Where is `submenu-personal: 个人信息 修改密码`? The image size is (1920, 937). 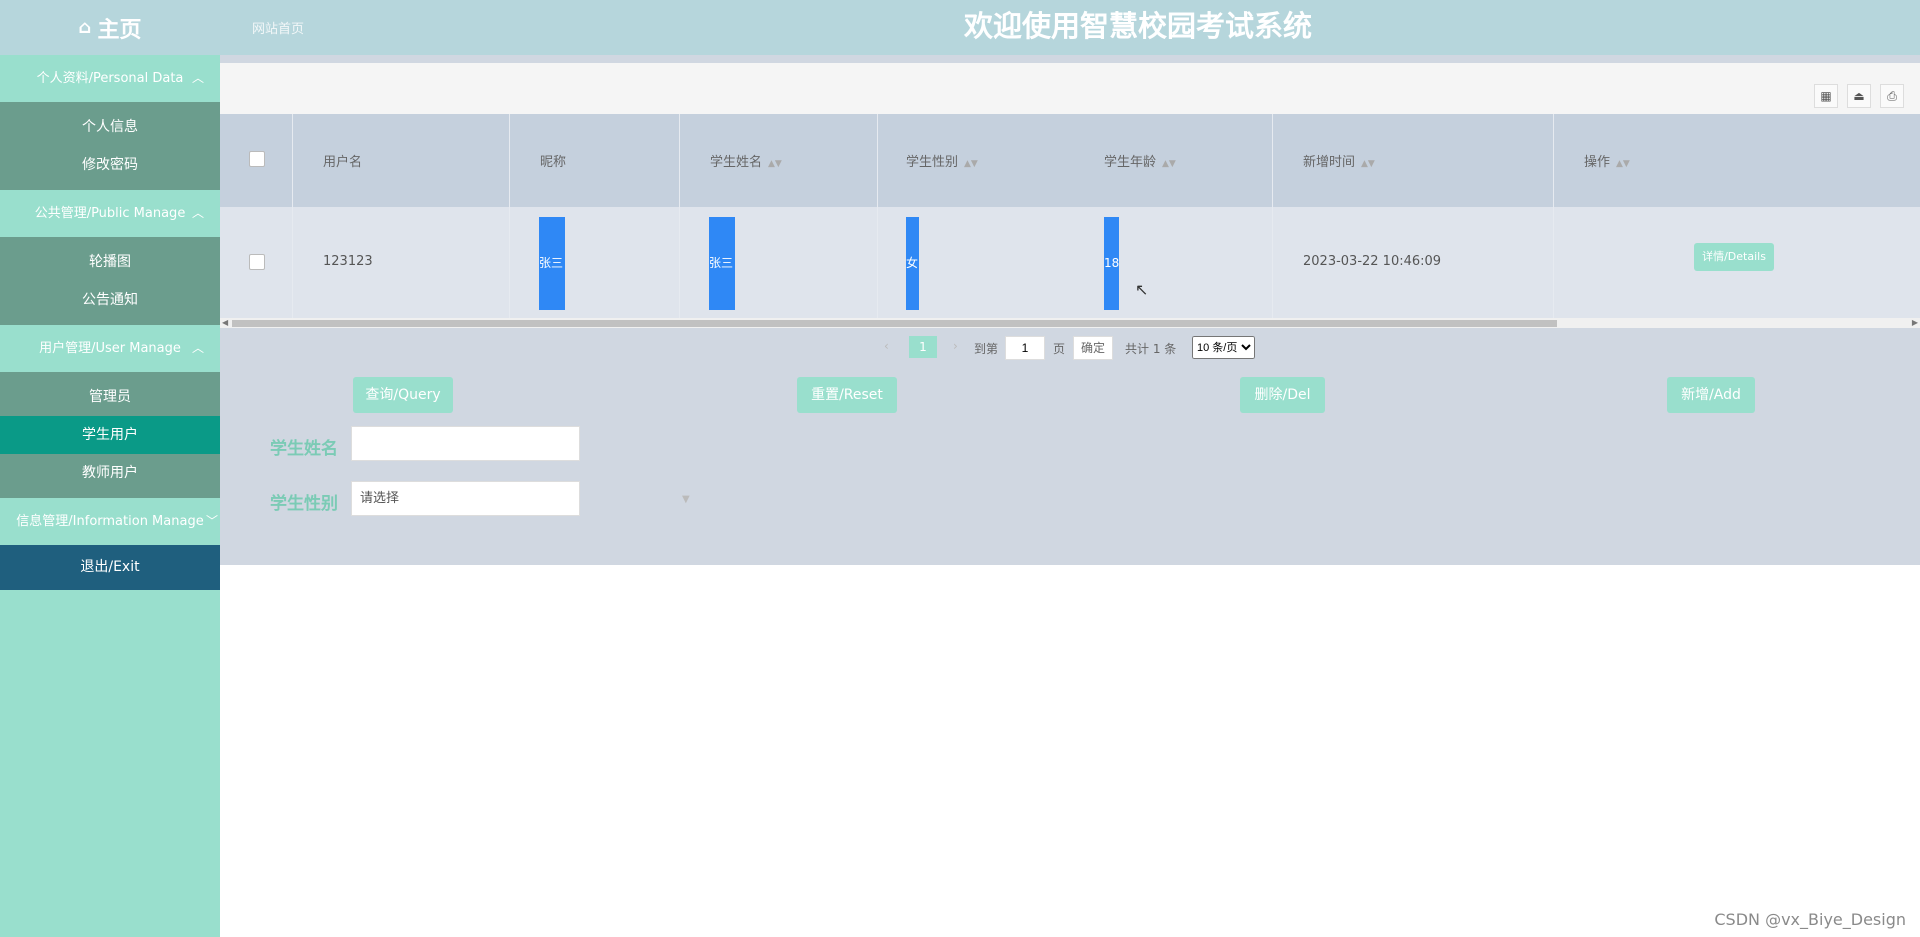
submenu-personal: 个人信息 修改密码 is located at coordinates (110, 146).